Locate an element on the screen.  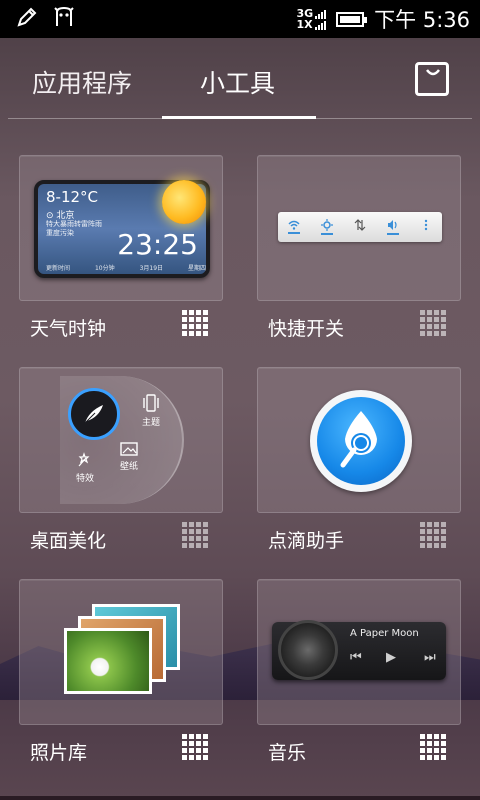
theme-option-label: 主题 is located at coordinates (151, 423).